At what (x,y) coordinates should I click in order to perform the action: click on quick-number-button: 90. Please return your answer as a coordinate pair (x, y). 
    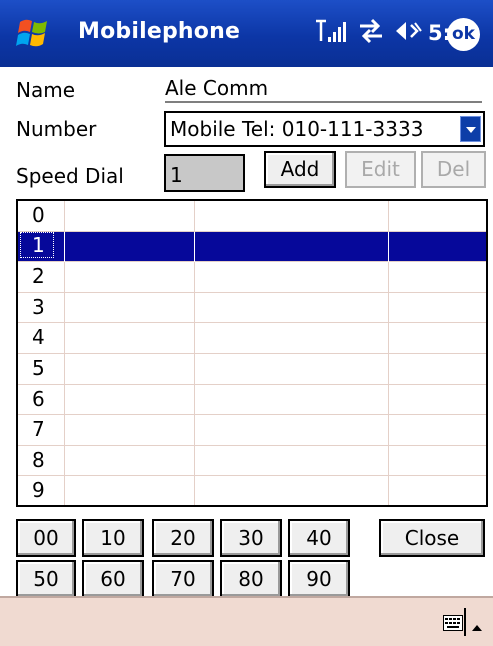
    Looking at the image, I should click on (319, 579).